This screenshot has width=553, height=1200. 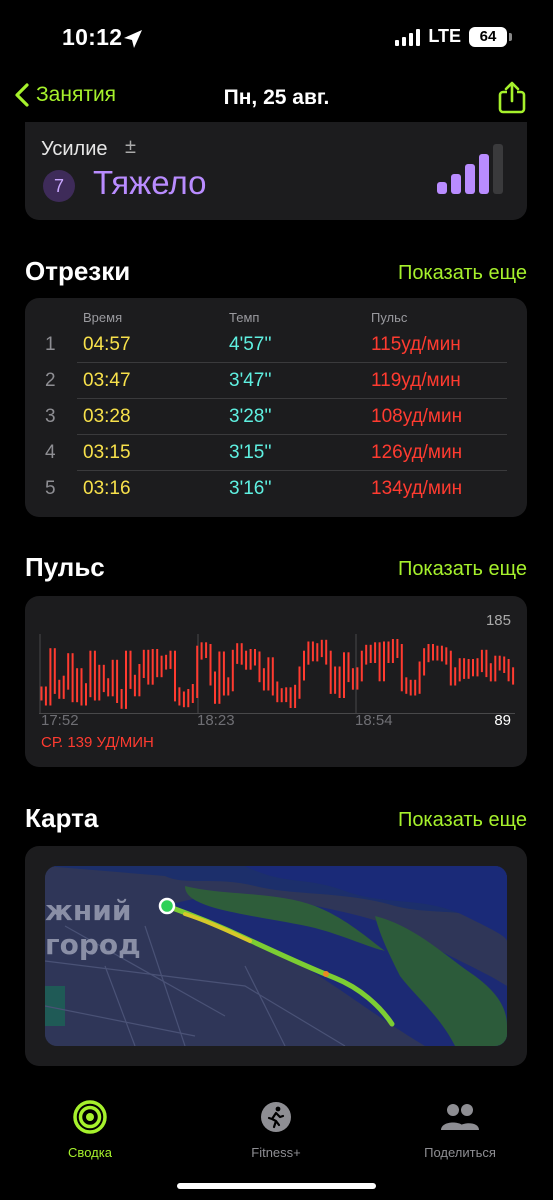 What do you see at coordinates (276, 1186) in the screenshot?
I see `home-indicator` at bounding box center [276, 1186].